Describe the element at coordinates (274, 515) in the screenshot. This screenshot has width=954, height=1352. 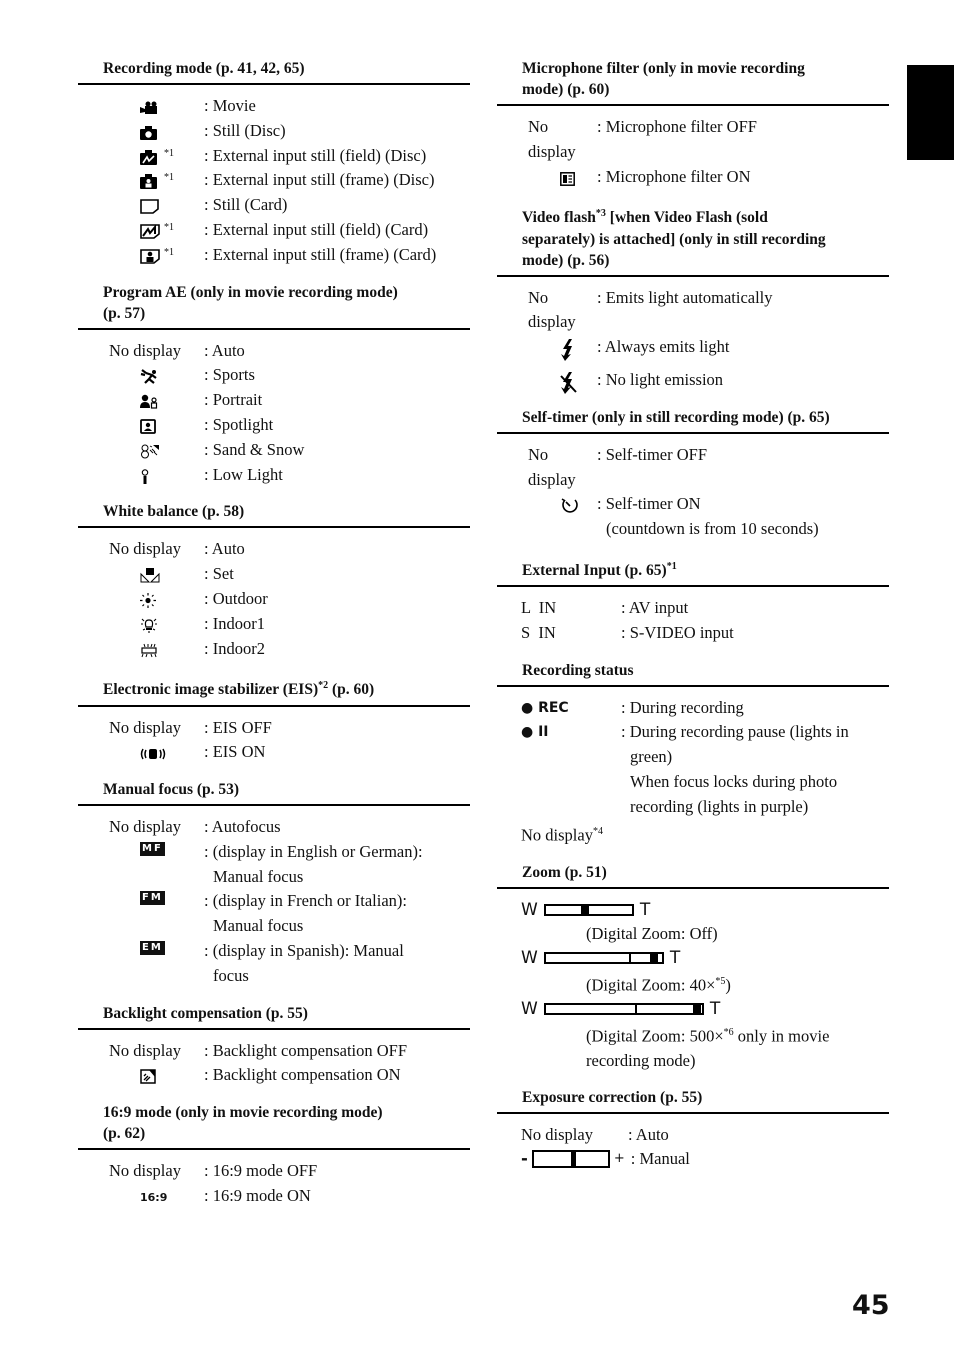
I see `section-title: White balance (p. 58)` at that location.